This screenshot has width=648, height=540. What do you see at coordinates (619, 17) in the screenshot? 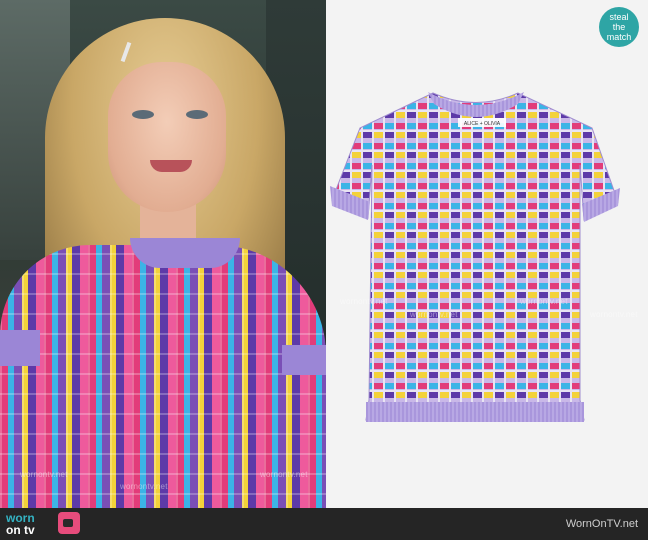
I see `badge-line-1: steal` at bounding box center [619, 17].